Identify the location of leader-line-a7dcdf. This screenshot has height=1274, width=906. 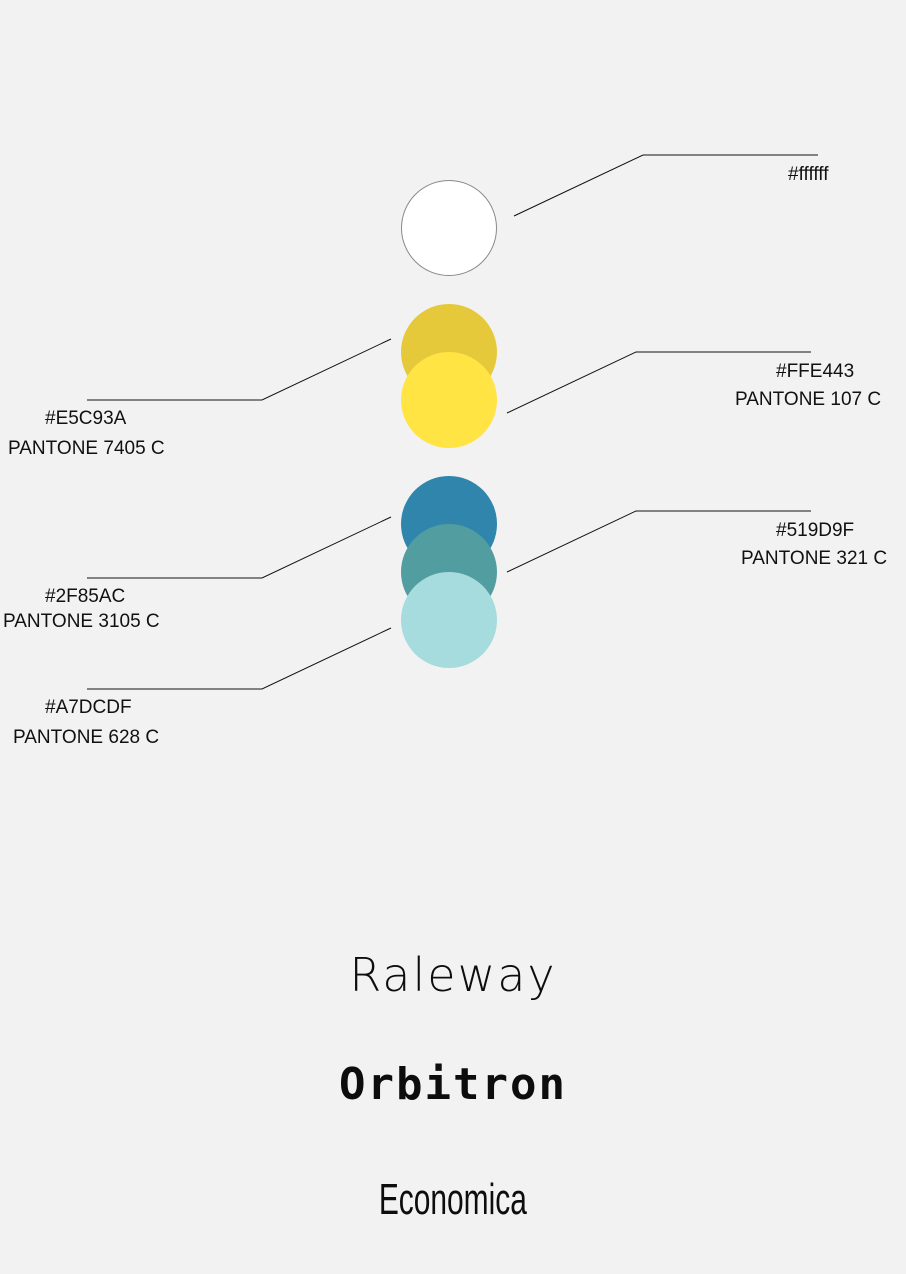
(239, 658).